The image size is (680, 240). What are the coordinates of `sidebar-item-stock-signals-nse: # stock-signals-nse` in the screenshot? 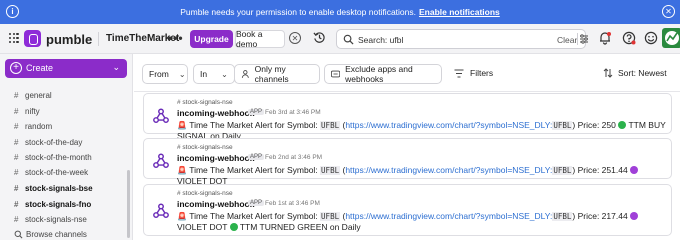 It's located at (50, 219).